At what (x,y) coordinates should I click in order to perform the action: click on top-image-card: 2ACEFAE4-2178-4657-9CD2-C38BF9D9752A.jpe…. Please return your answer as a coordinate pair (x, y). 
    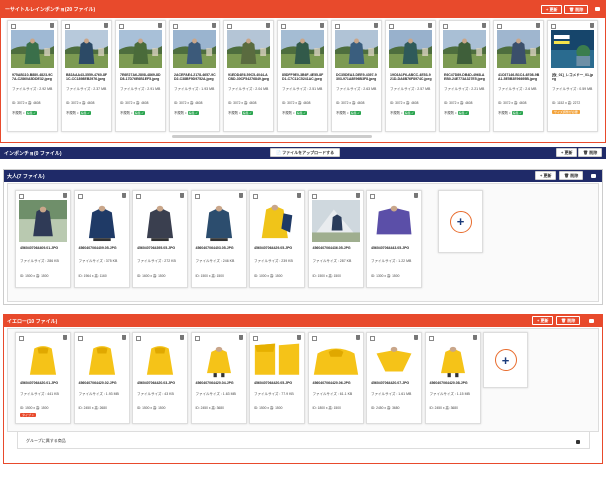
    Looking at the image, I should click on (194, 76).